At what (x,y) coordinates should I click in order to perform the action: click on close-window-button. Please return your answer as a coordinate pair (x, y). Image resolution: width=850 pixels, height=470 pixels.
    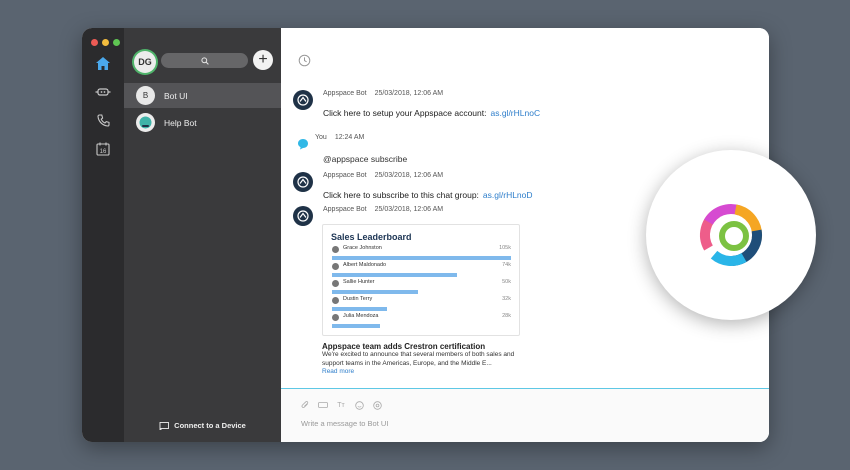
    Looking at the image, I should click on (94, 42).